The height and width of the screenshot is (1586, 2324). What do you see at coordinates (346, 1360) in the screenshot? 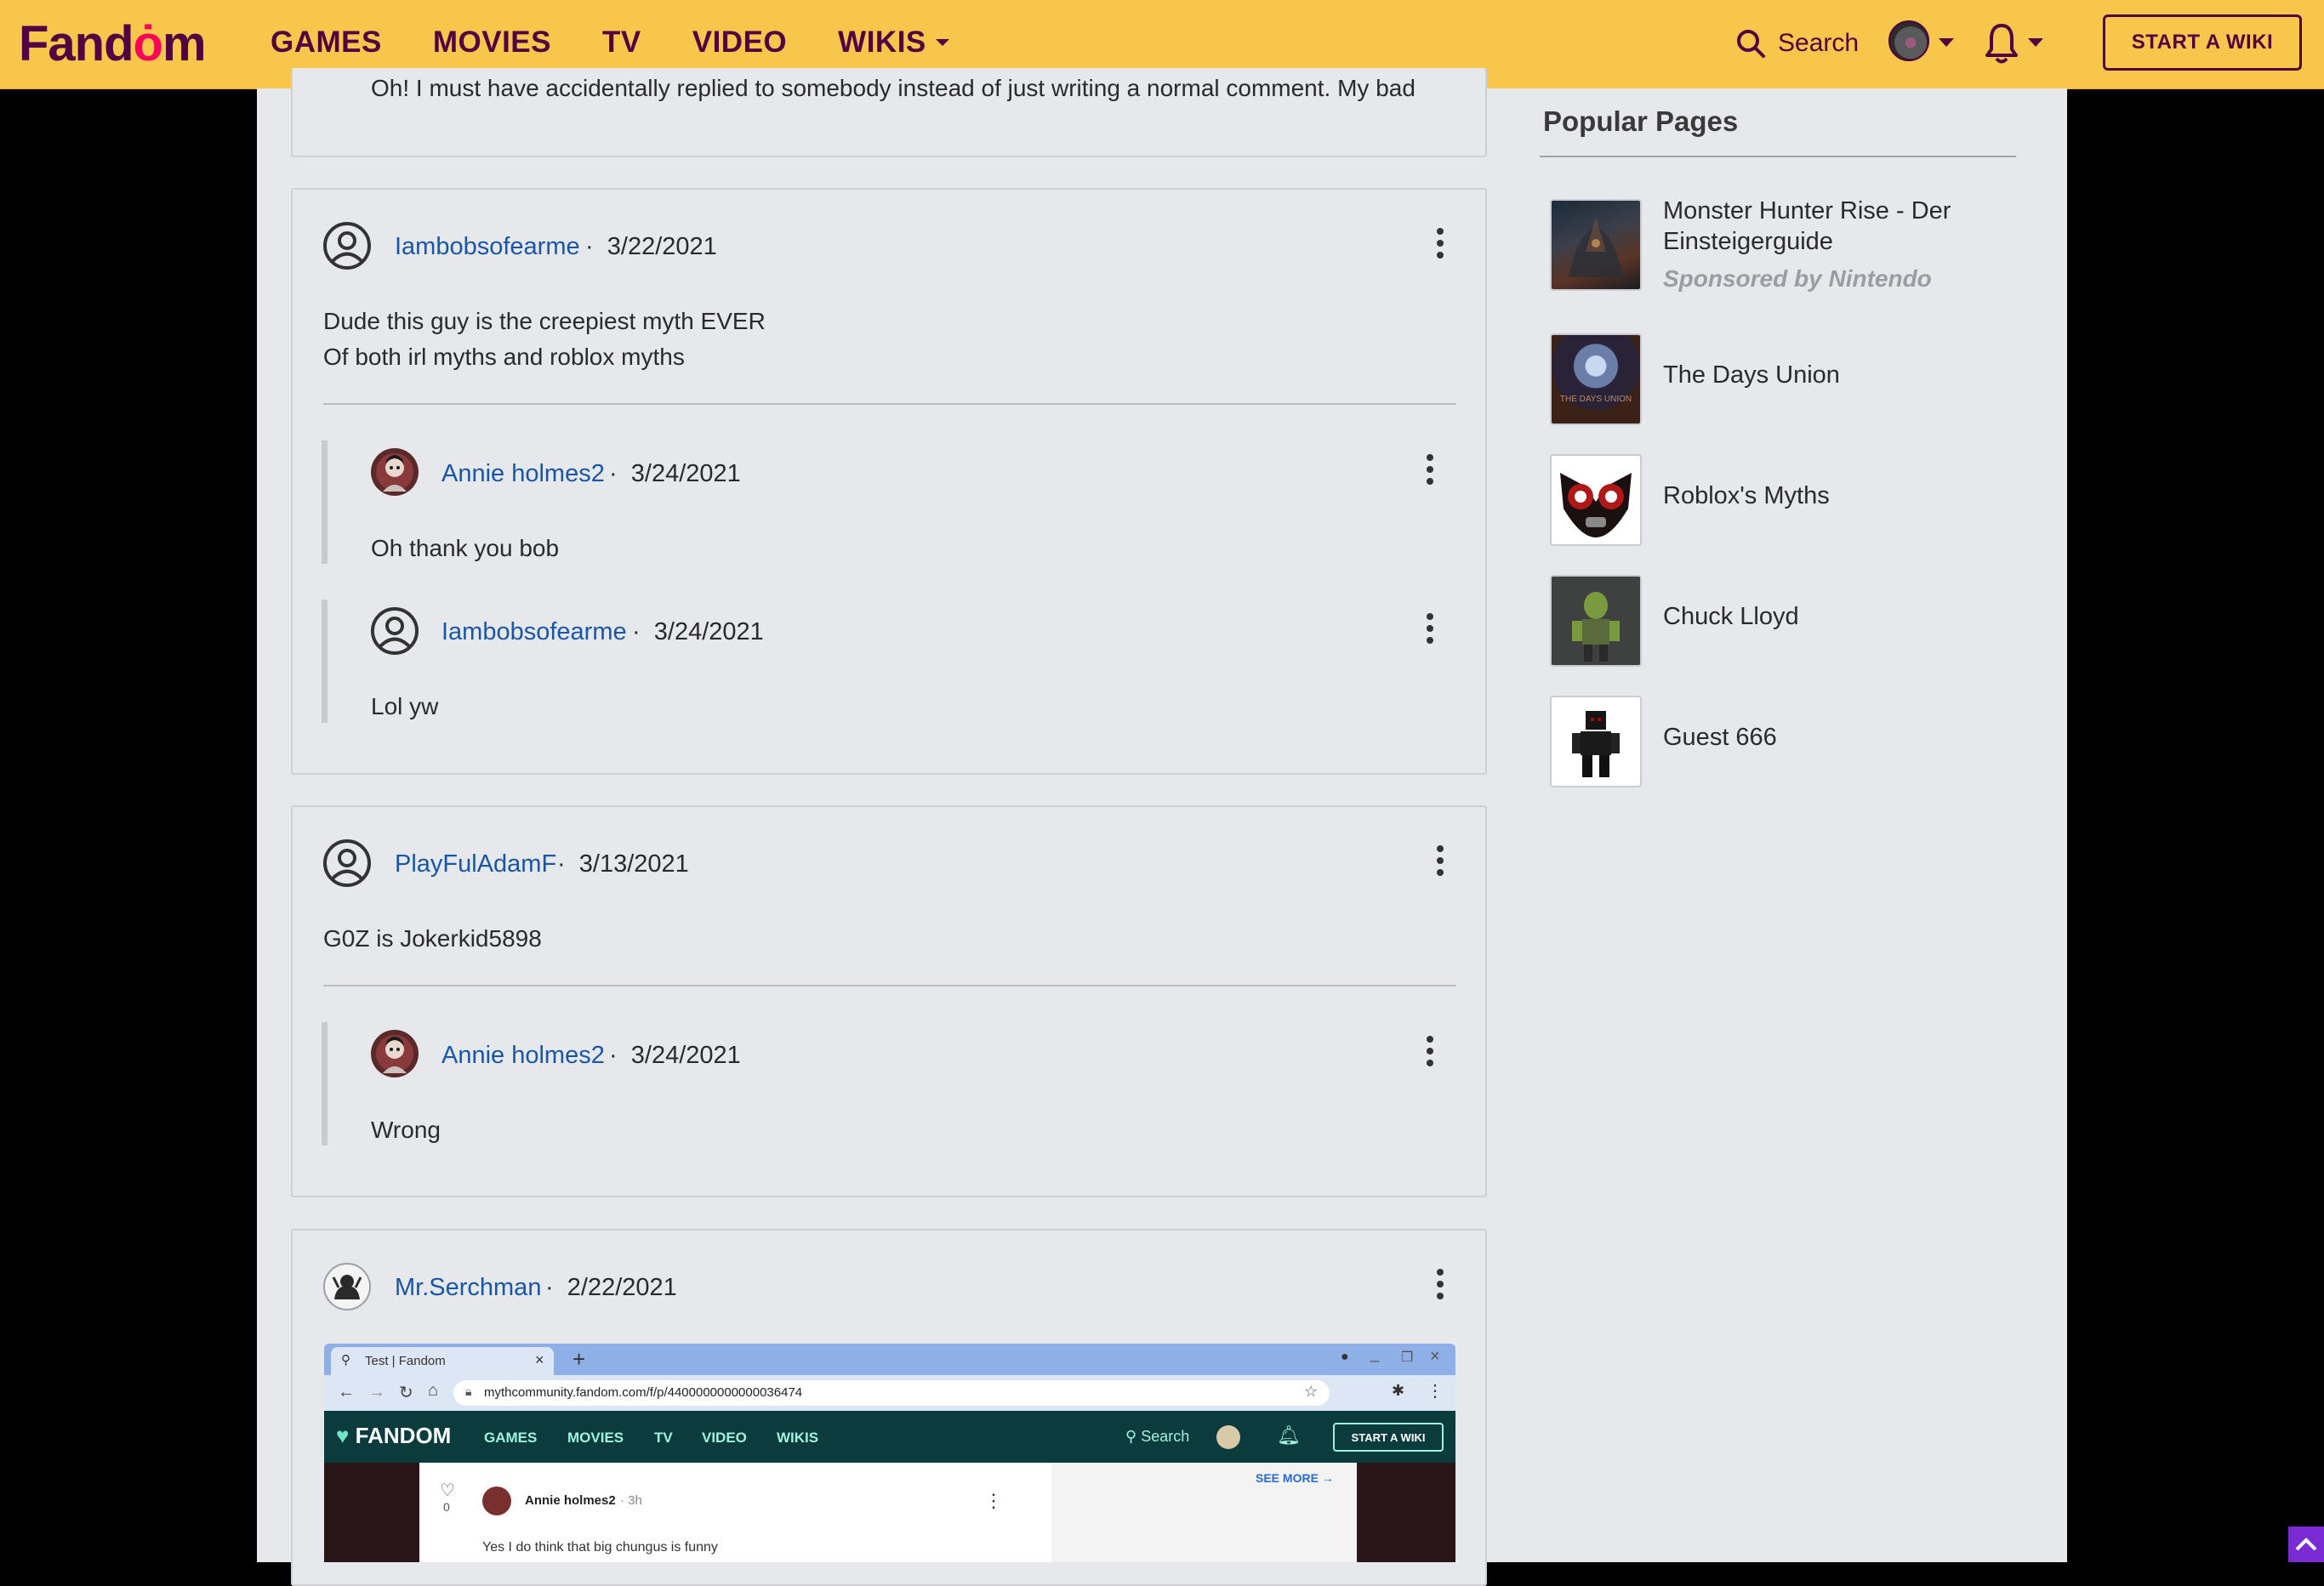
I see `pin-icon: ⚲` at bounding box center [346, 1360].